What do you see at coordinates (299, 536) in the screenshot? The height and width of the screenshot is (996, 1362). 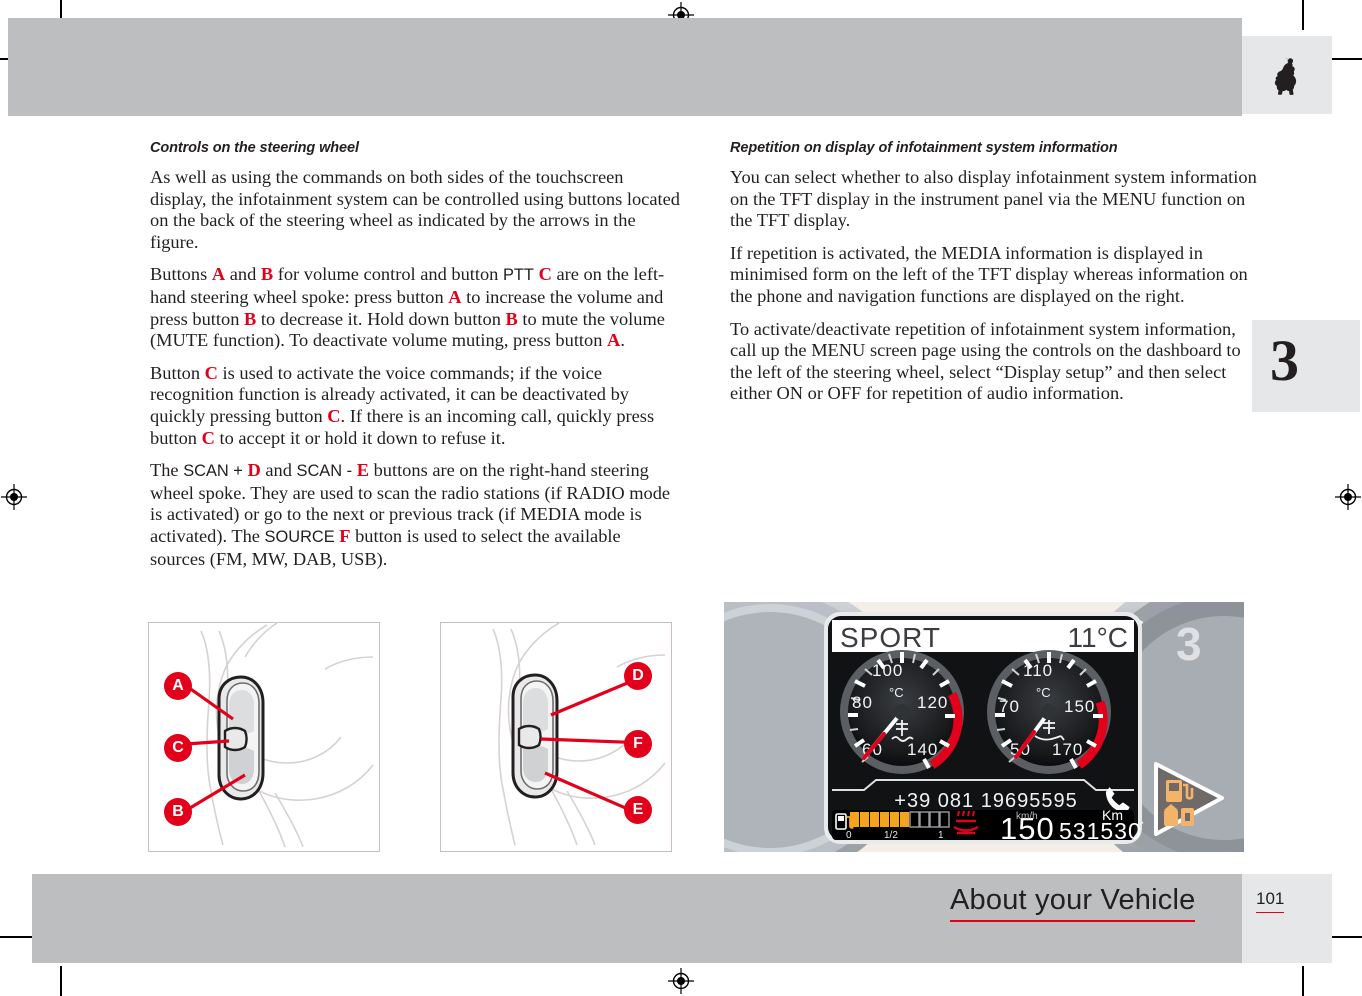 I see `source-label: SOURCE` at bounding box center [299, 536].